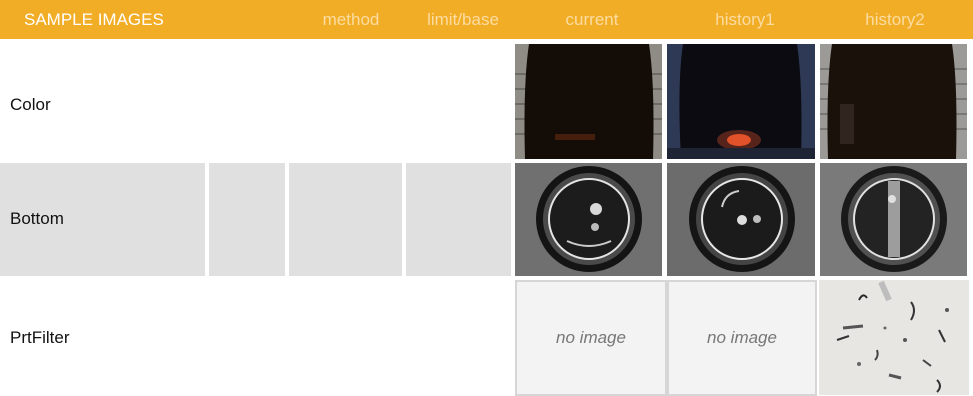 This screenshot has height=396, width=973. What do you see at coordinates (588, 101) in the screenshot?
I see `color-current-image` at bounding box center [588, 101].